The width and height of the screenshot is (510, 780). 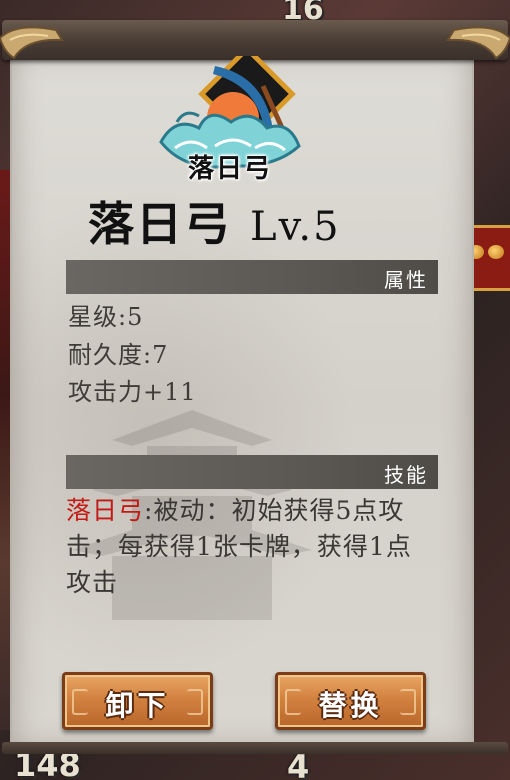 What do you see at coordinates (132, 392) in the screenshot?
I see `stat-attack: 攻击力+11` at bounding box center [132, 392].